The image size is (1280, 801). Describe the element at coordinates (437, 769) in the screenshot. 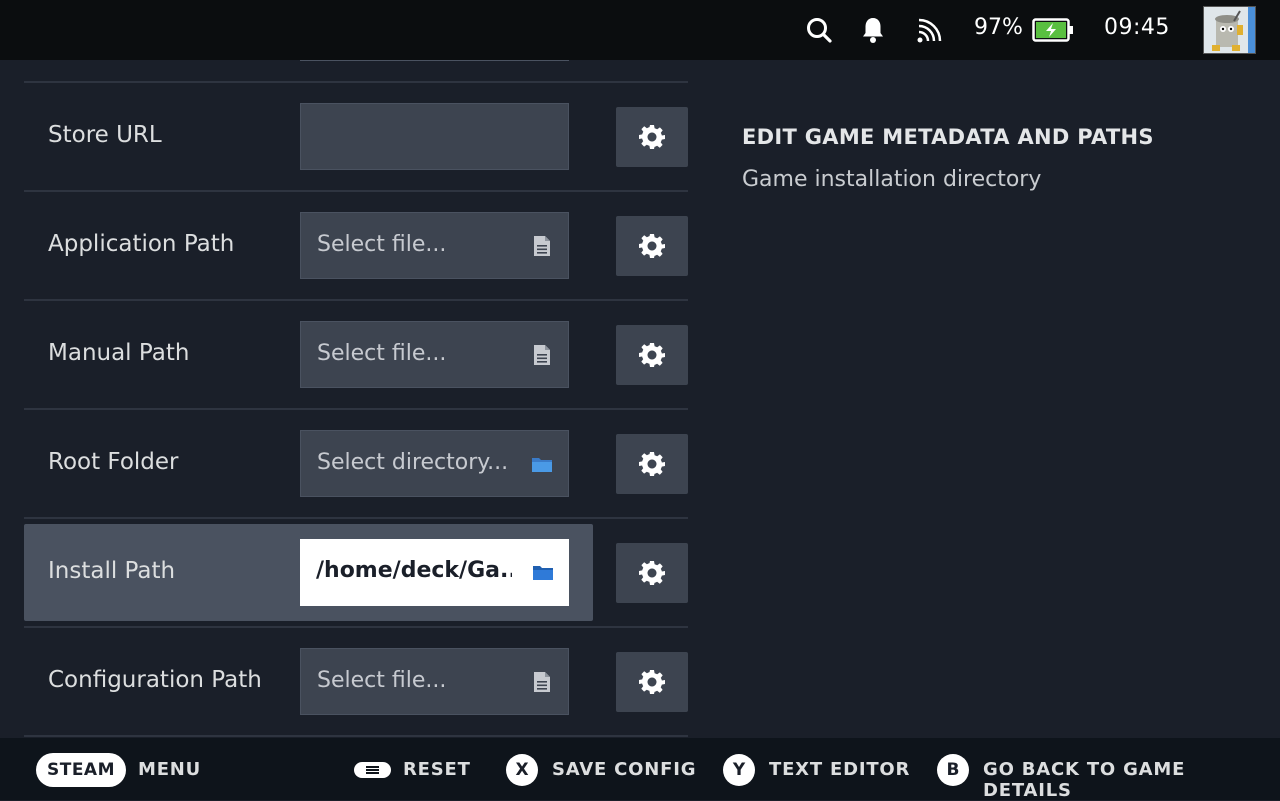

I see `reset-hint-label: RESET` at that location.